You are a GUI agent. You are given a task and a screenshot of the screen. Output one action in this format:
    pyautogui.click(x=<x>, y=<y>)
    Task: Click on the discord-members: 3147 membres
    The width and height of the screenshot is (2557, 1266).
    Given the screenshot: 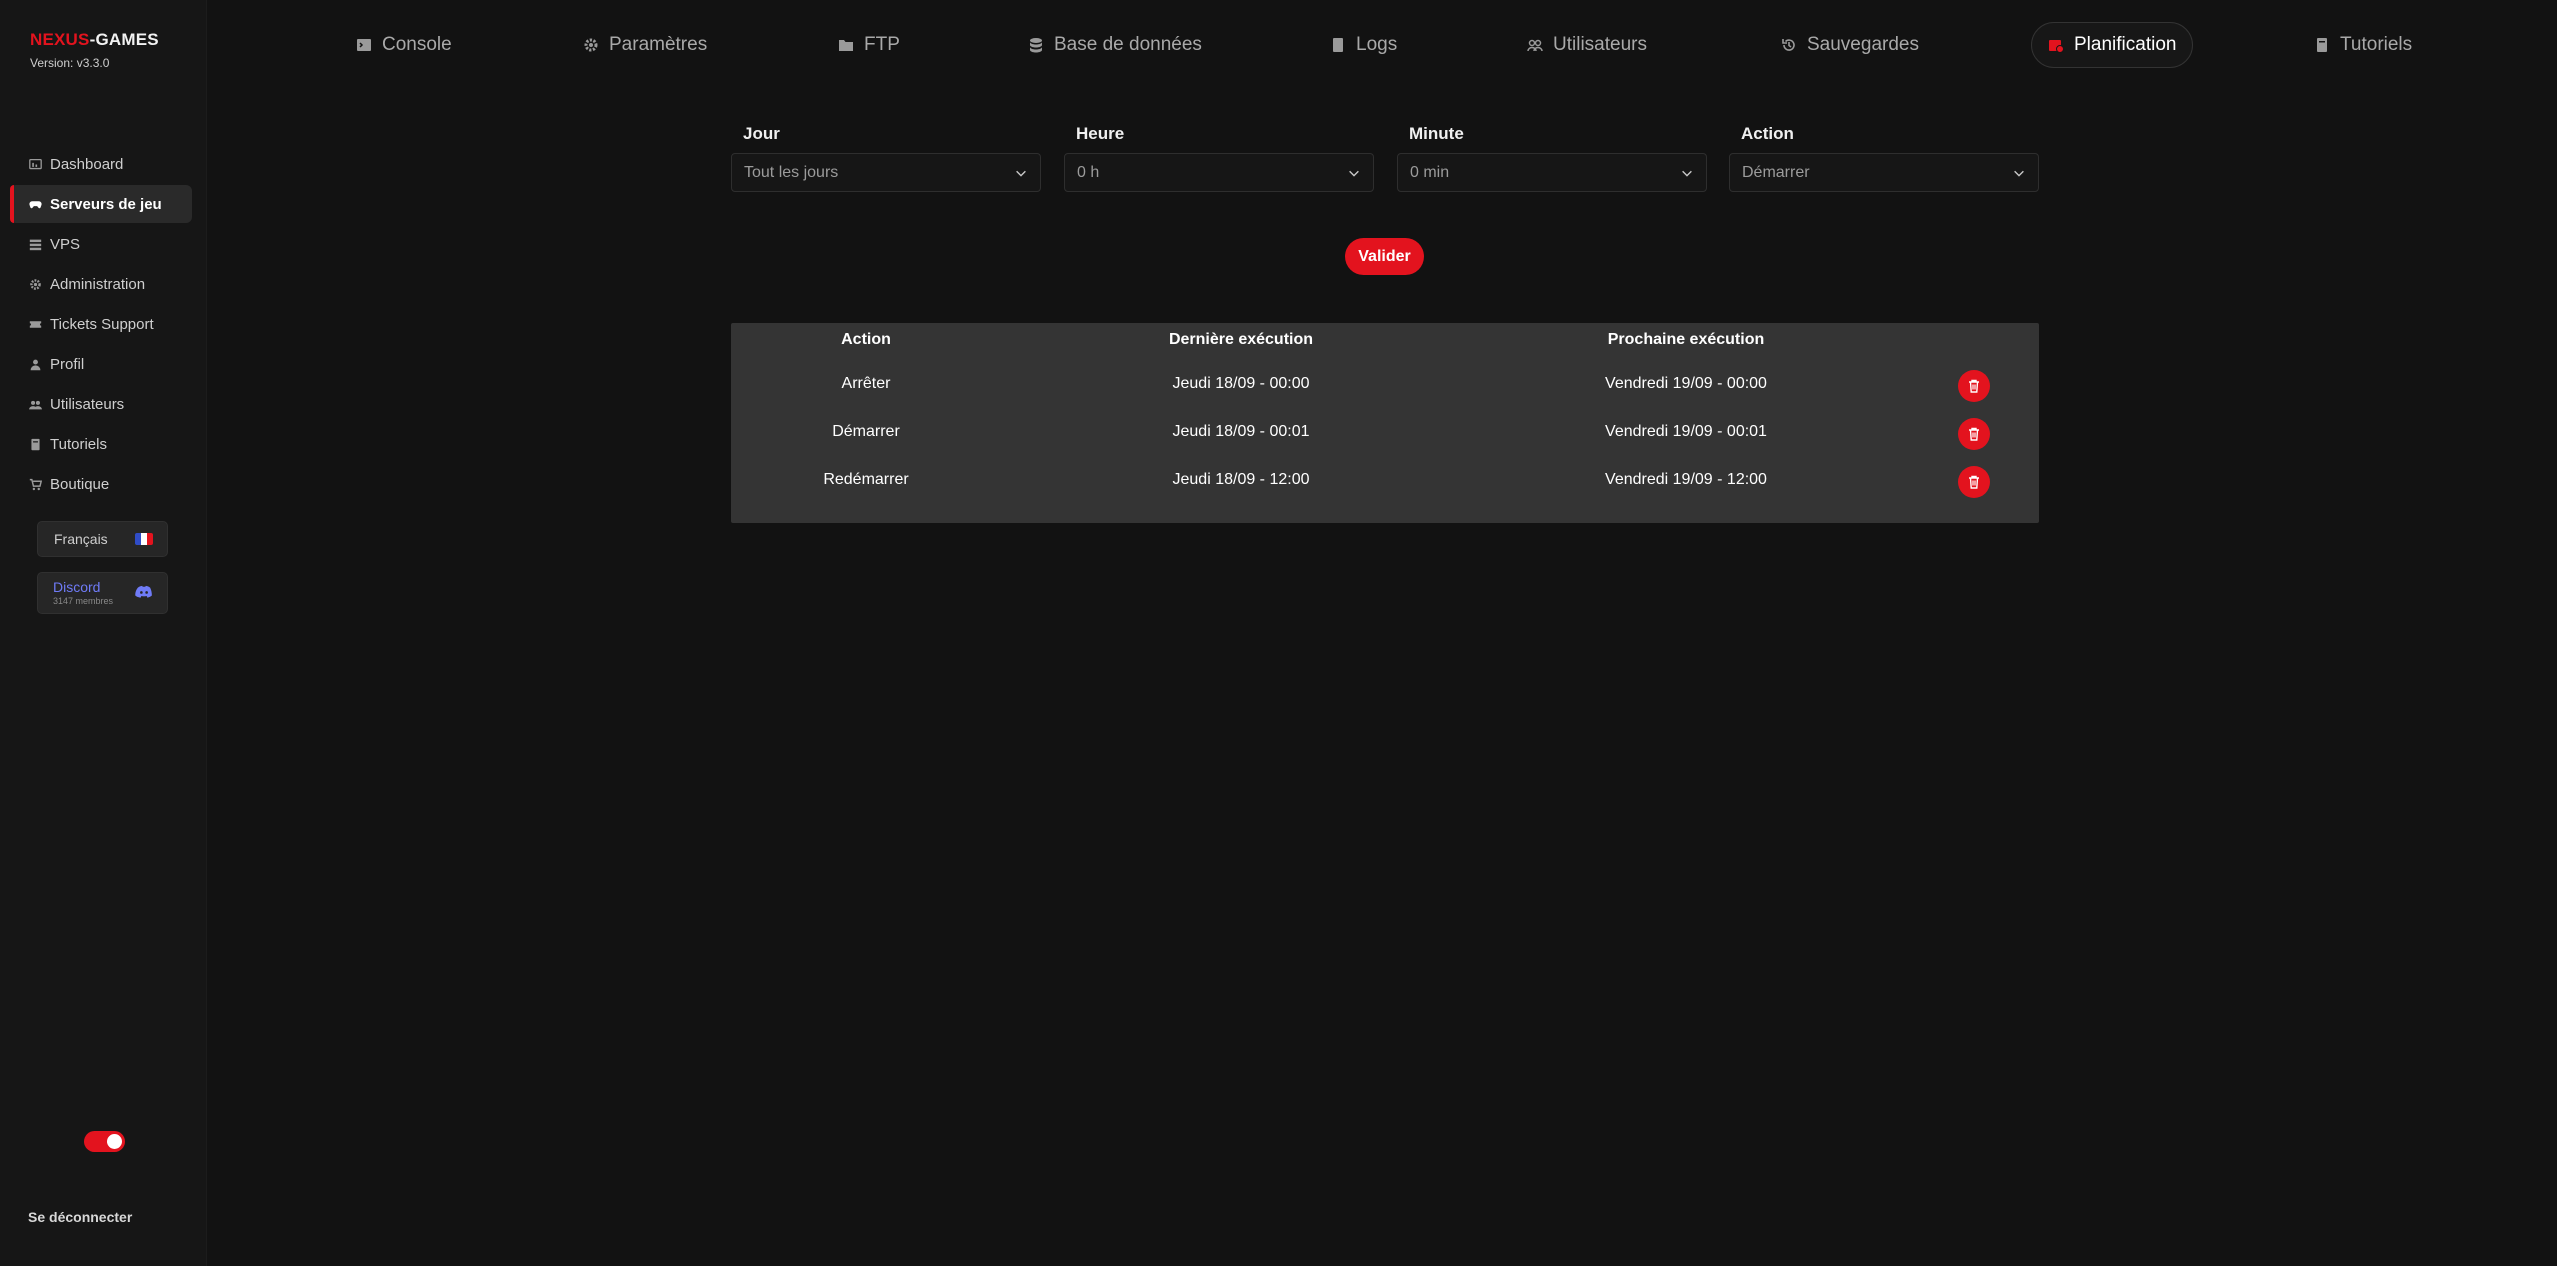 What is the action you would take?
    pyautogui.click(x=83, y=601)
    